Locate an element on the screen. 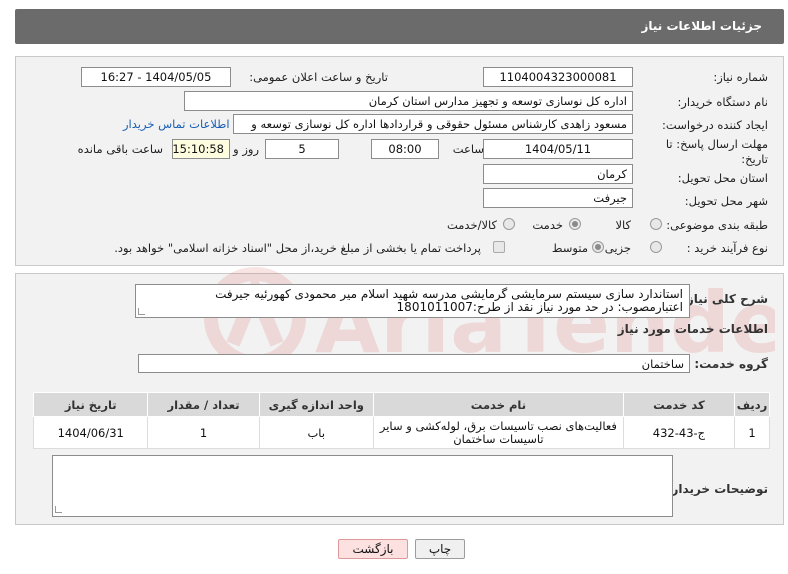  service-group-field: ساختمان is located at coordinates (414, 363).